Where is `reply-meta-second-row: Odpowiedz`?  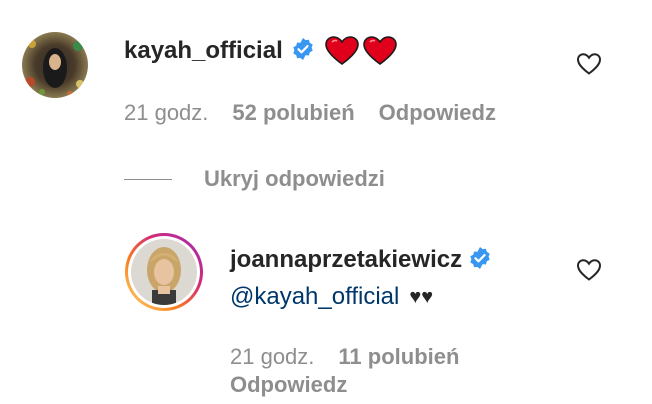 reply-meta-second-row: Odpowiedz is located at coordinates (288, 385).